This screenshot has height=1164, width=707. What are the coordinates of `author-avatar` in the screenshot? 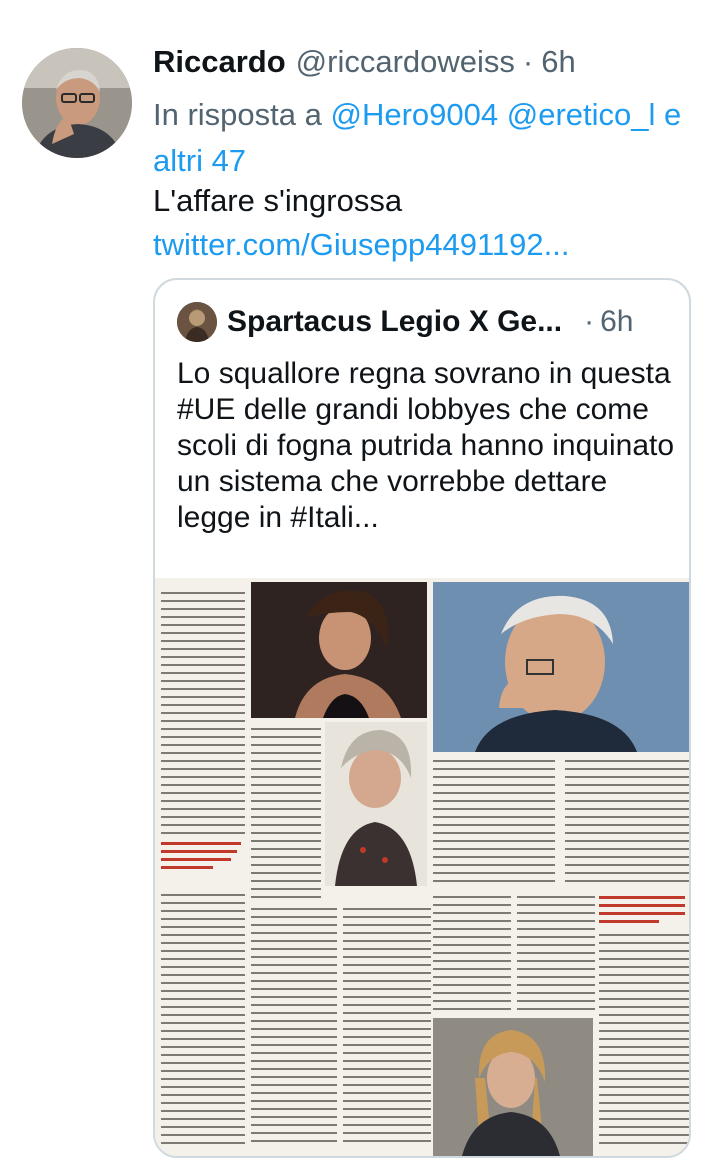 It's located at (77, 103).